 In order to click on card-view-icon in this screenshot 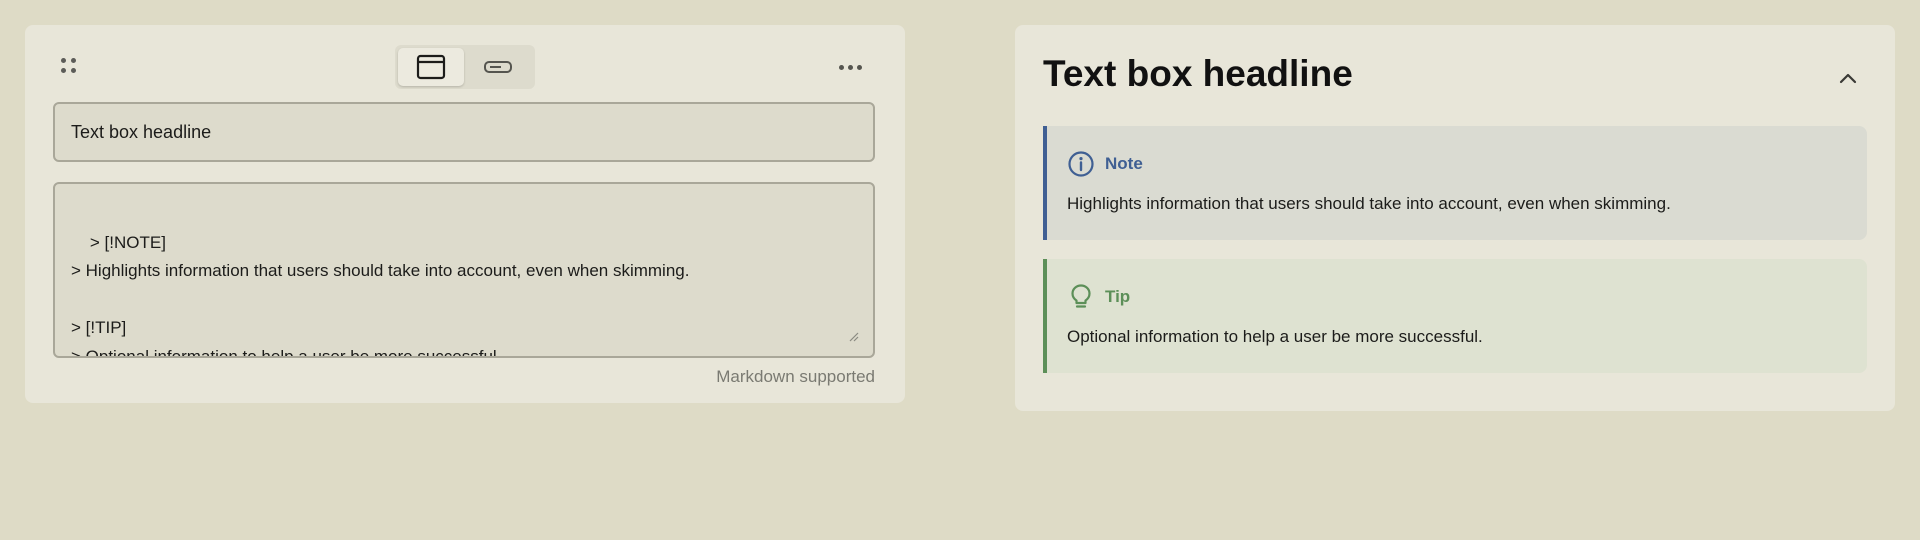, I will do `click(431, 67)`.